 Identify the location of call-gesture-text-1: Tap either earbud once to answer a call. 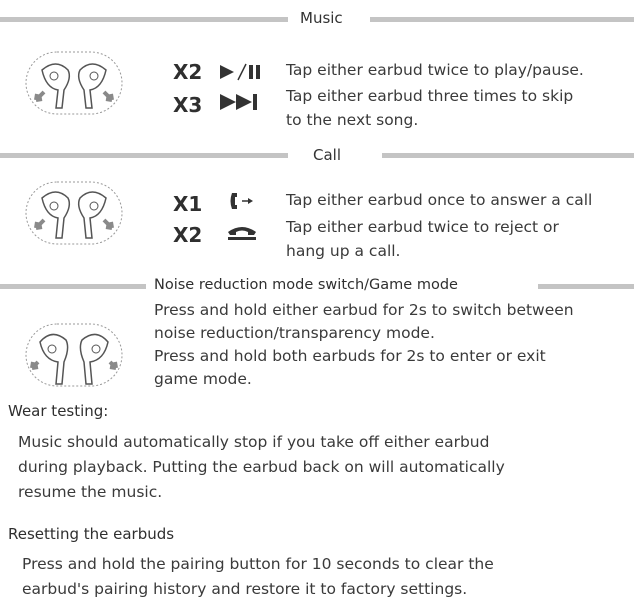
(439, 200).